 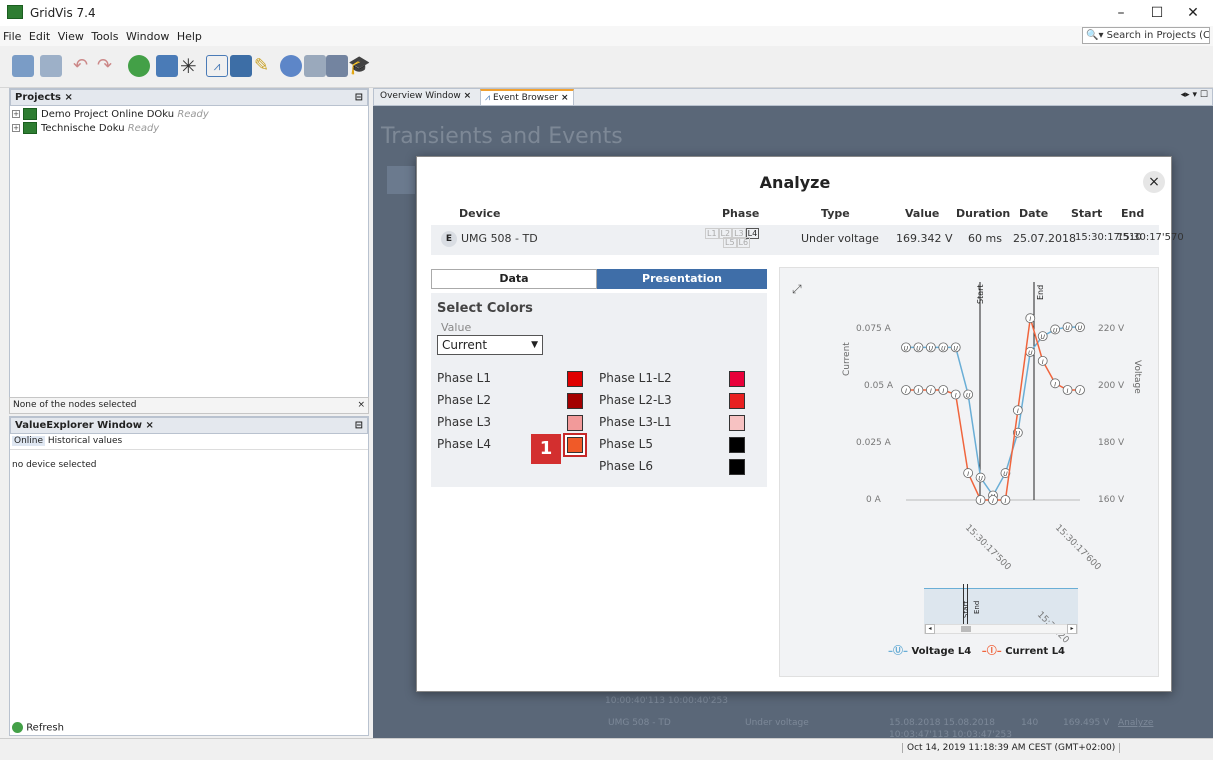 I want to click on tool-icon: ✎, so click(x=265, y=66).